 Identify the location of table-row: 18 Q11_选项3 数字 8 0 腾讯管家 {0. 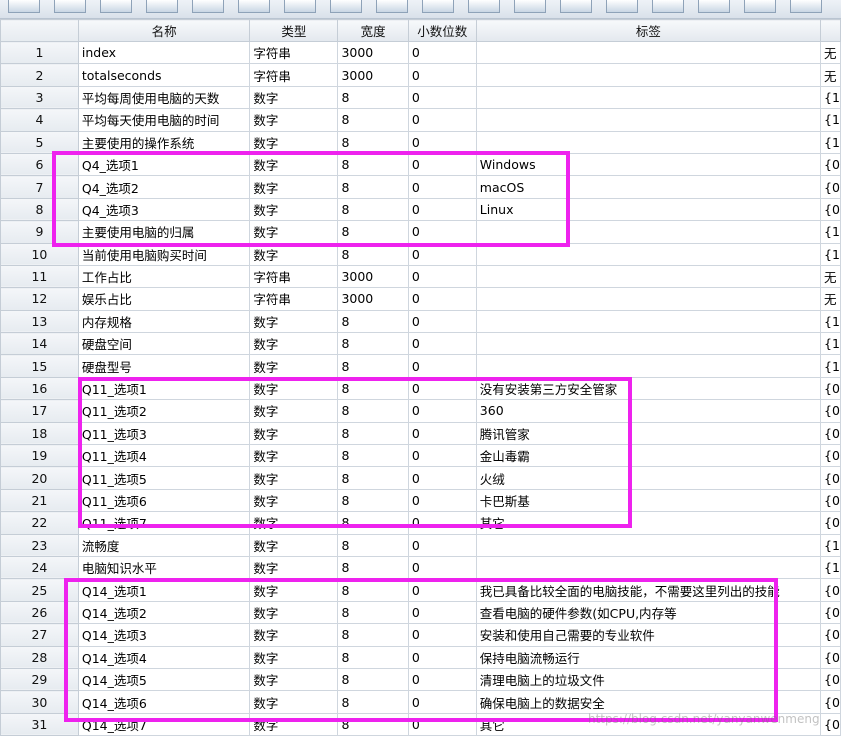
(420, 433).